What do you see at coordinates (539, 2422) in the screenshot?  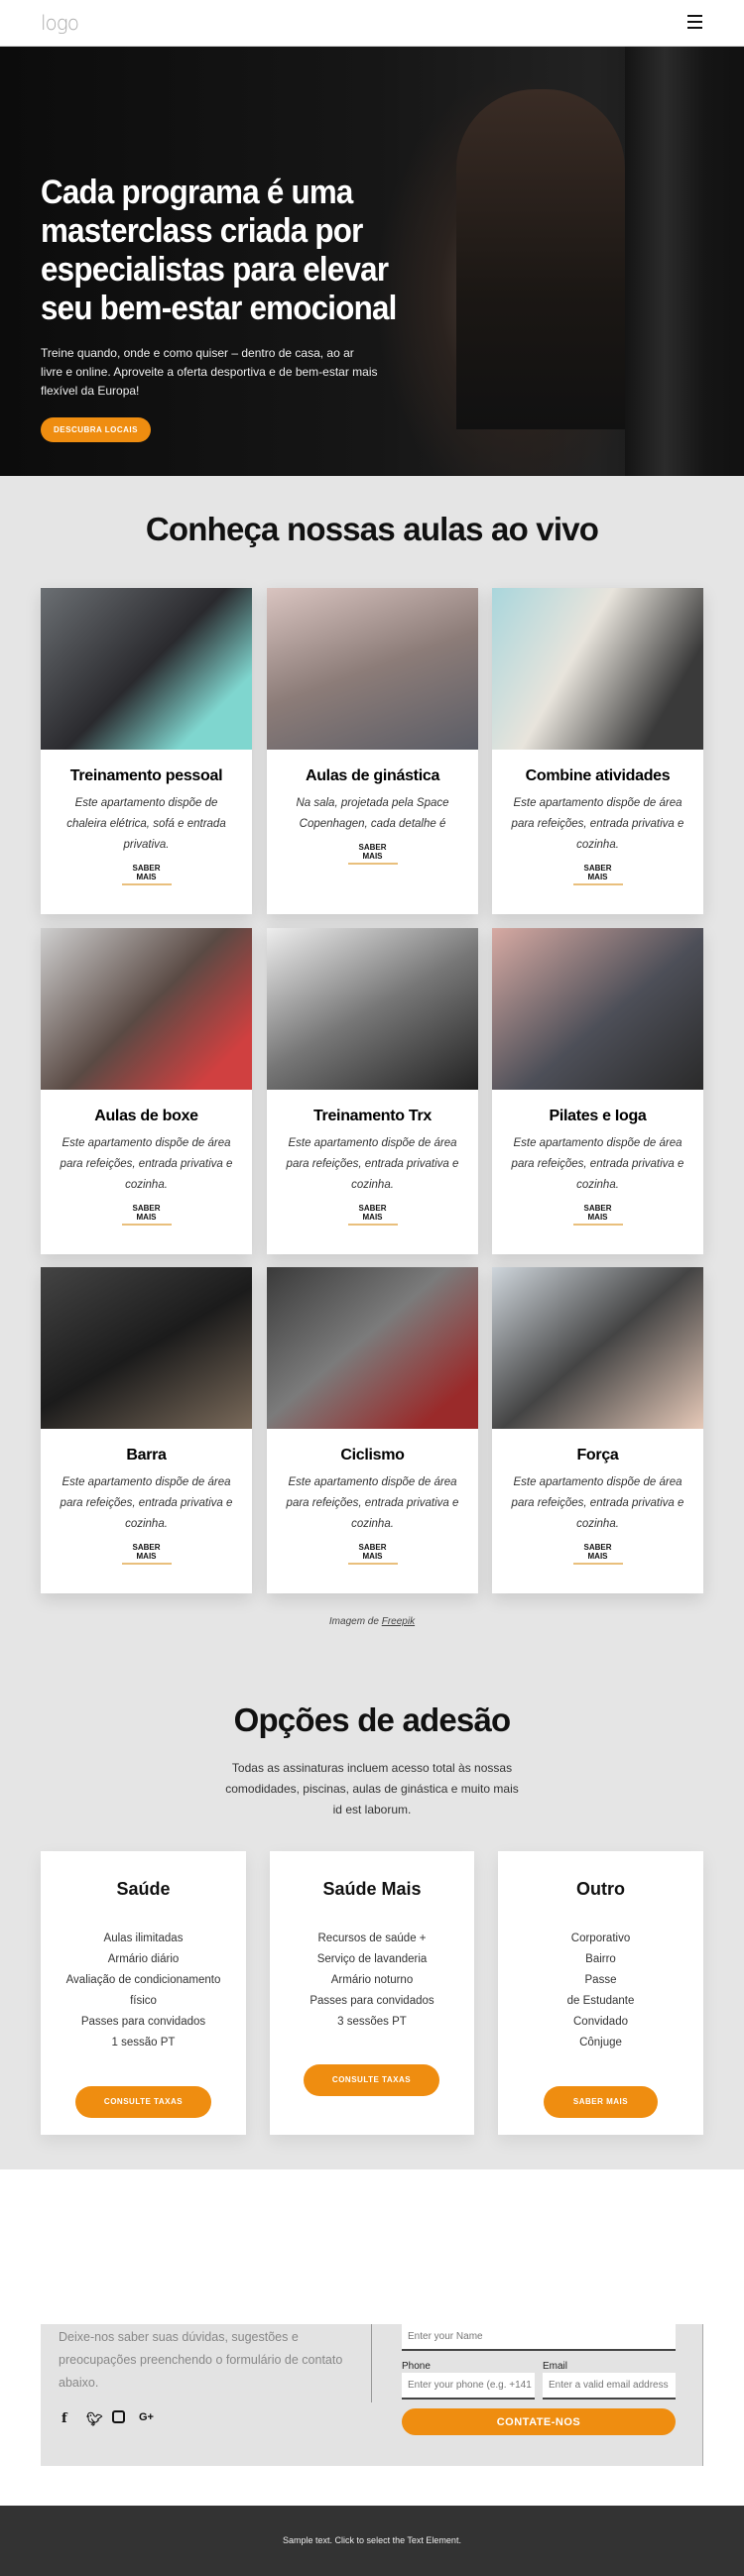 I see `contact-submit-button: CONTATE-NOS` at bounding box center [539, 2422].